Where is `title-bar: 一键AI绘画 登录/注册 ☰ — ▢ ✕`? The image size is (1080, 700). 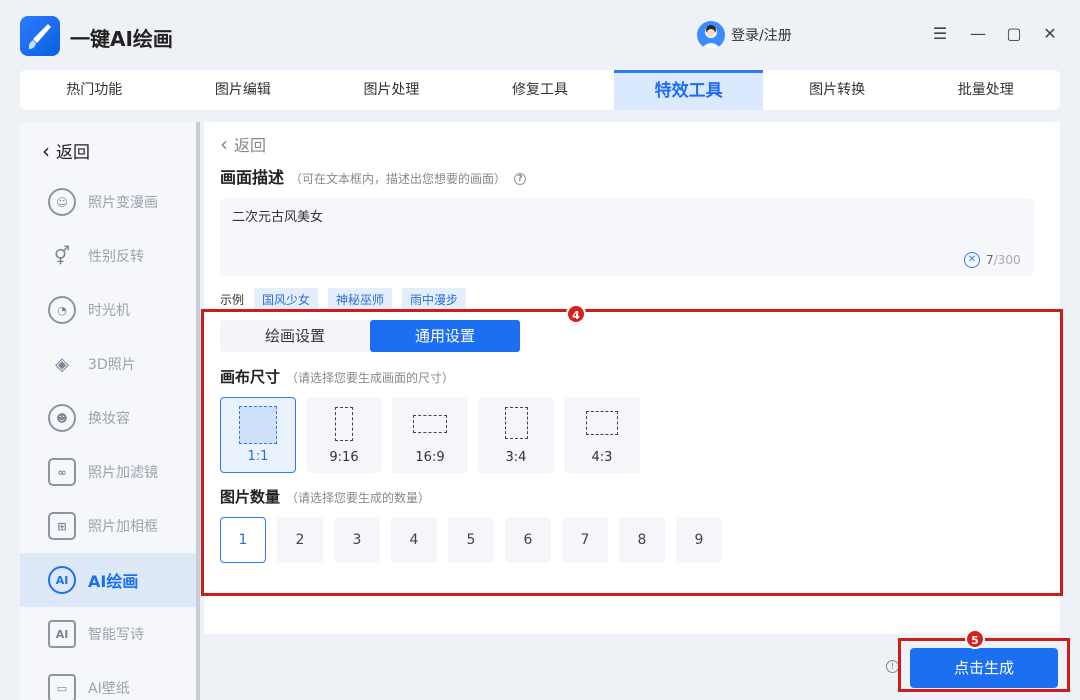 title-bar: 一键AI绘画 登录/注册 ☰ — ▢ ✕ is located at coordinates (540, 35).